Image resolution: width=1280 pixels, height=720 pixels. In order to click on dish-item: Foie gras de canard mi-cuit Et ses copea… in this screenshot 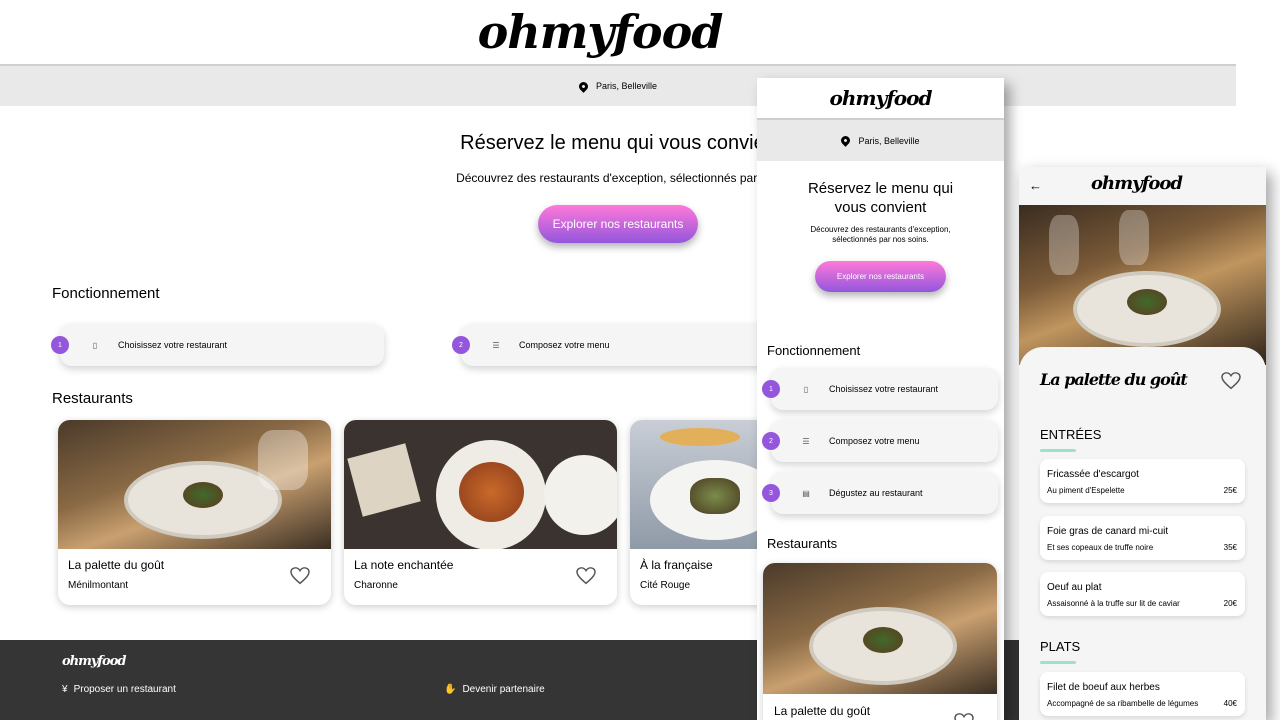, I will do `click(1142, 538)`.